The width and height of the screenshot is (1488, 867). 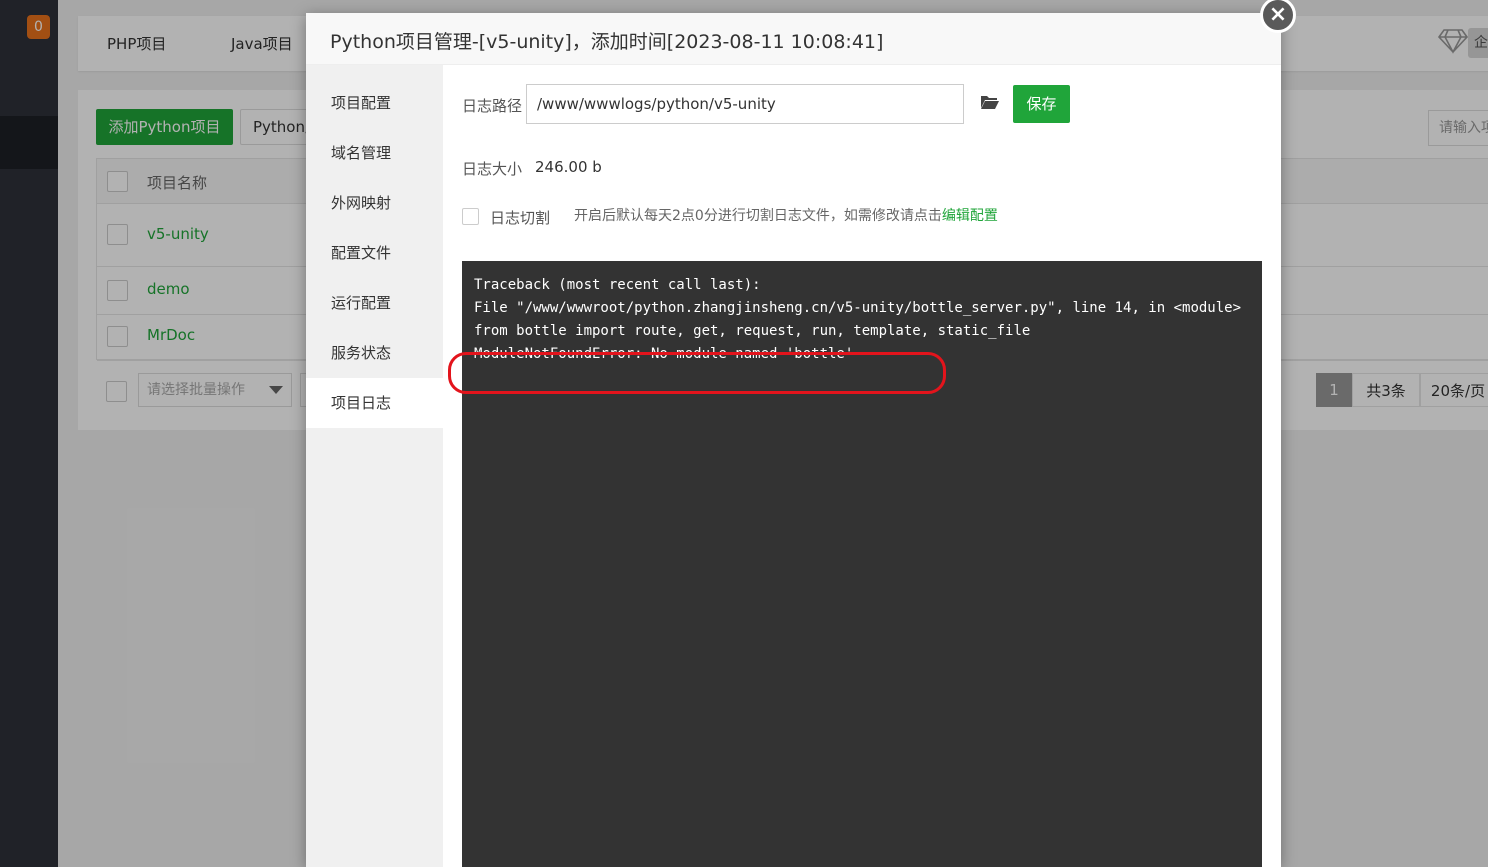 What do you see at coordinates (990, 102) in the screenshot?
I see `folder-icon` at bounding box center [990, 102].